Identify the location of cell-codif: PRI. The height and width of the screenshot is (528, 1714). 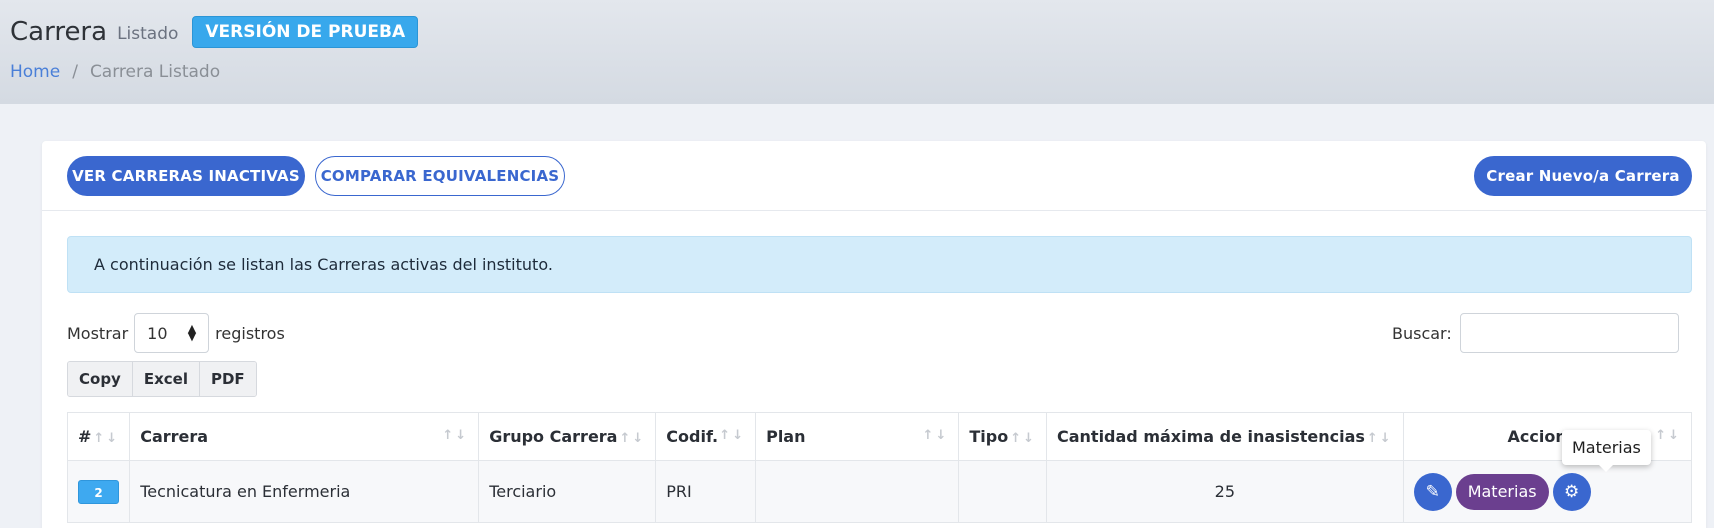
(706, 491).